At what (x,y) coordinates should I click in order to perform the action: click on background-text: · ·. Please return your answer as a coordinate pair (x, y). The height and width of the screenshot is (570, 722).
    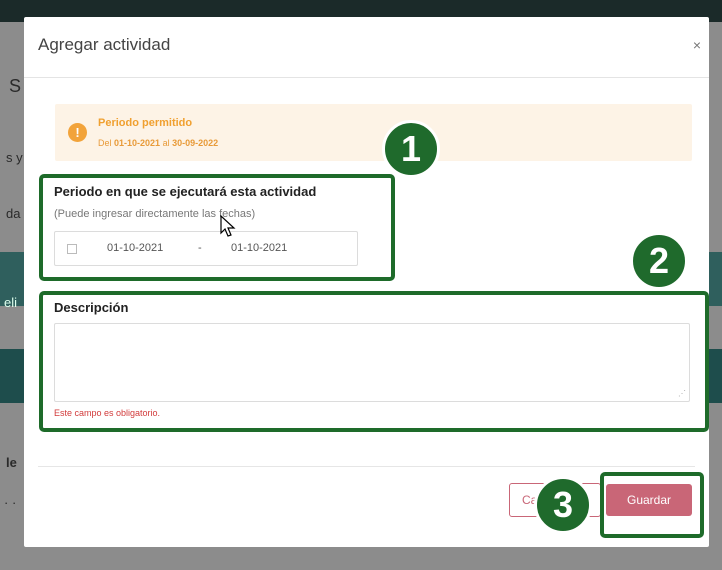
    Looking at the image, I should click on (10, 502).